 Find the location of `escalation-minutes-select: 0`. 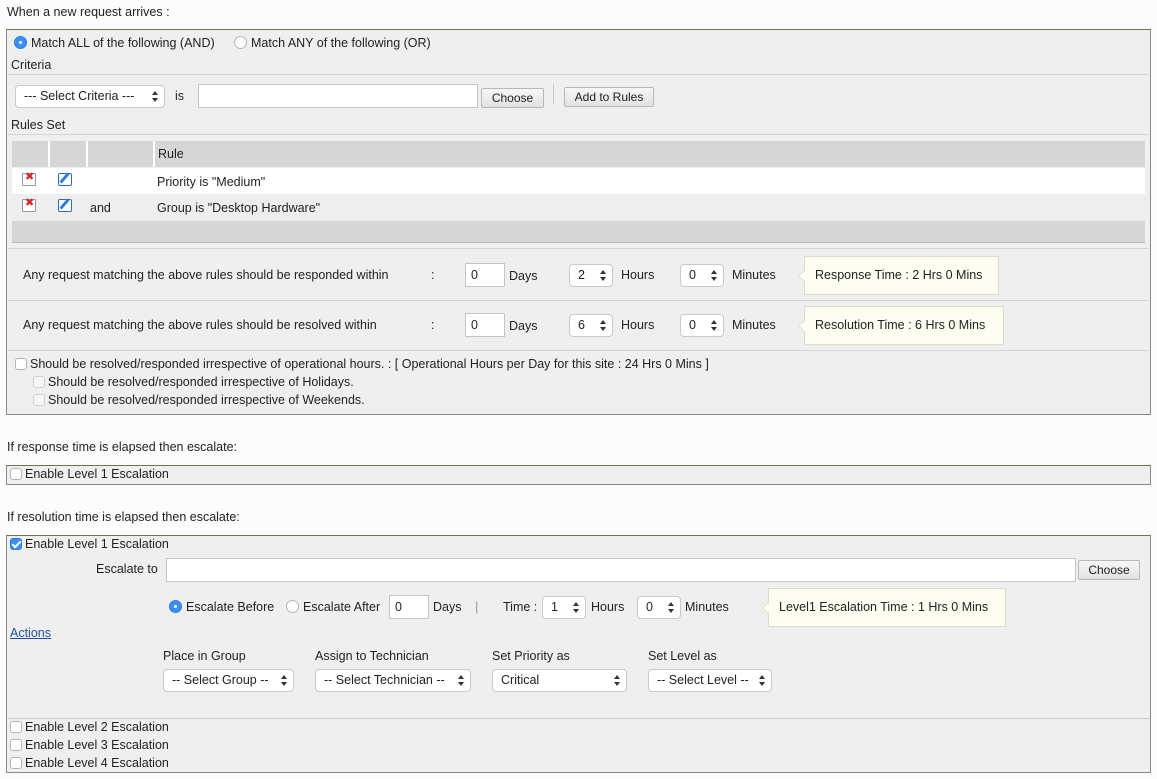

escalation-minutes-select: 0 is located at coordinates (659, 607).